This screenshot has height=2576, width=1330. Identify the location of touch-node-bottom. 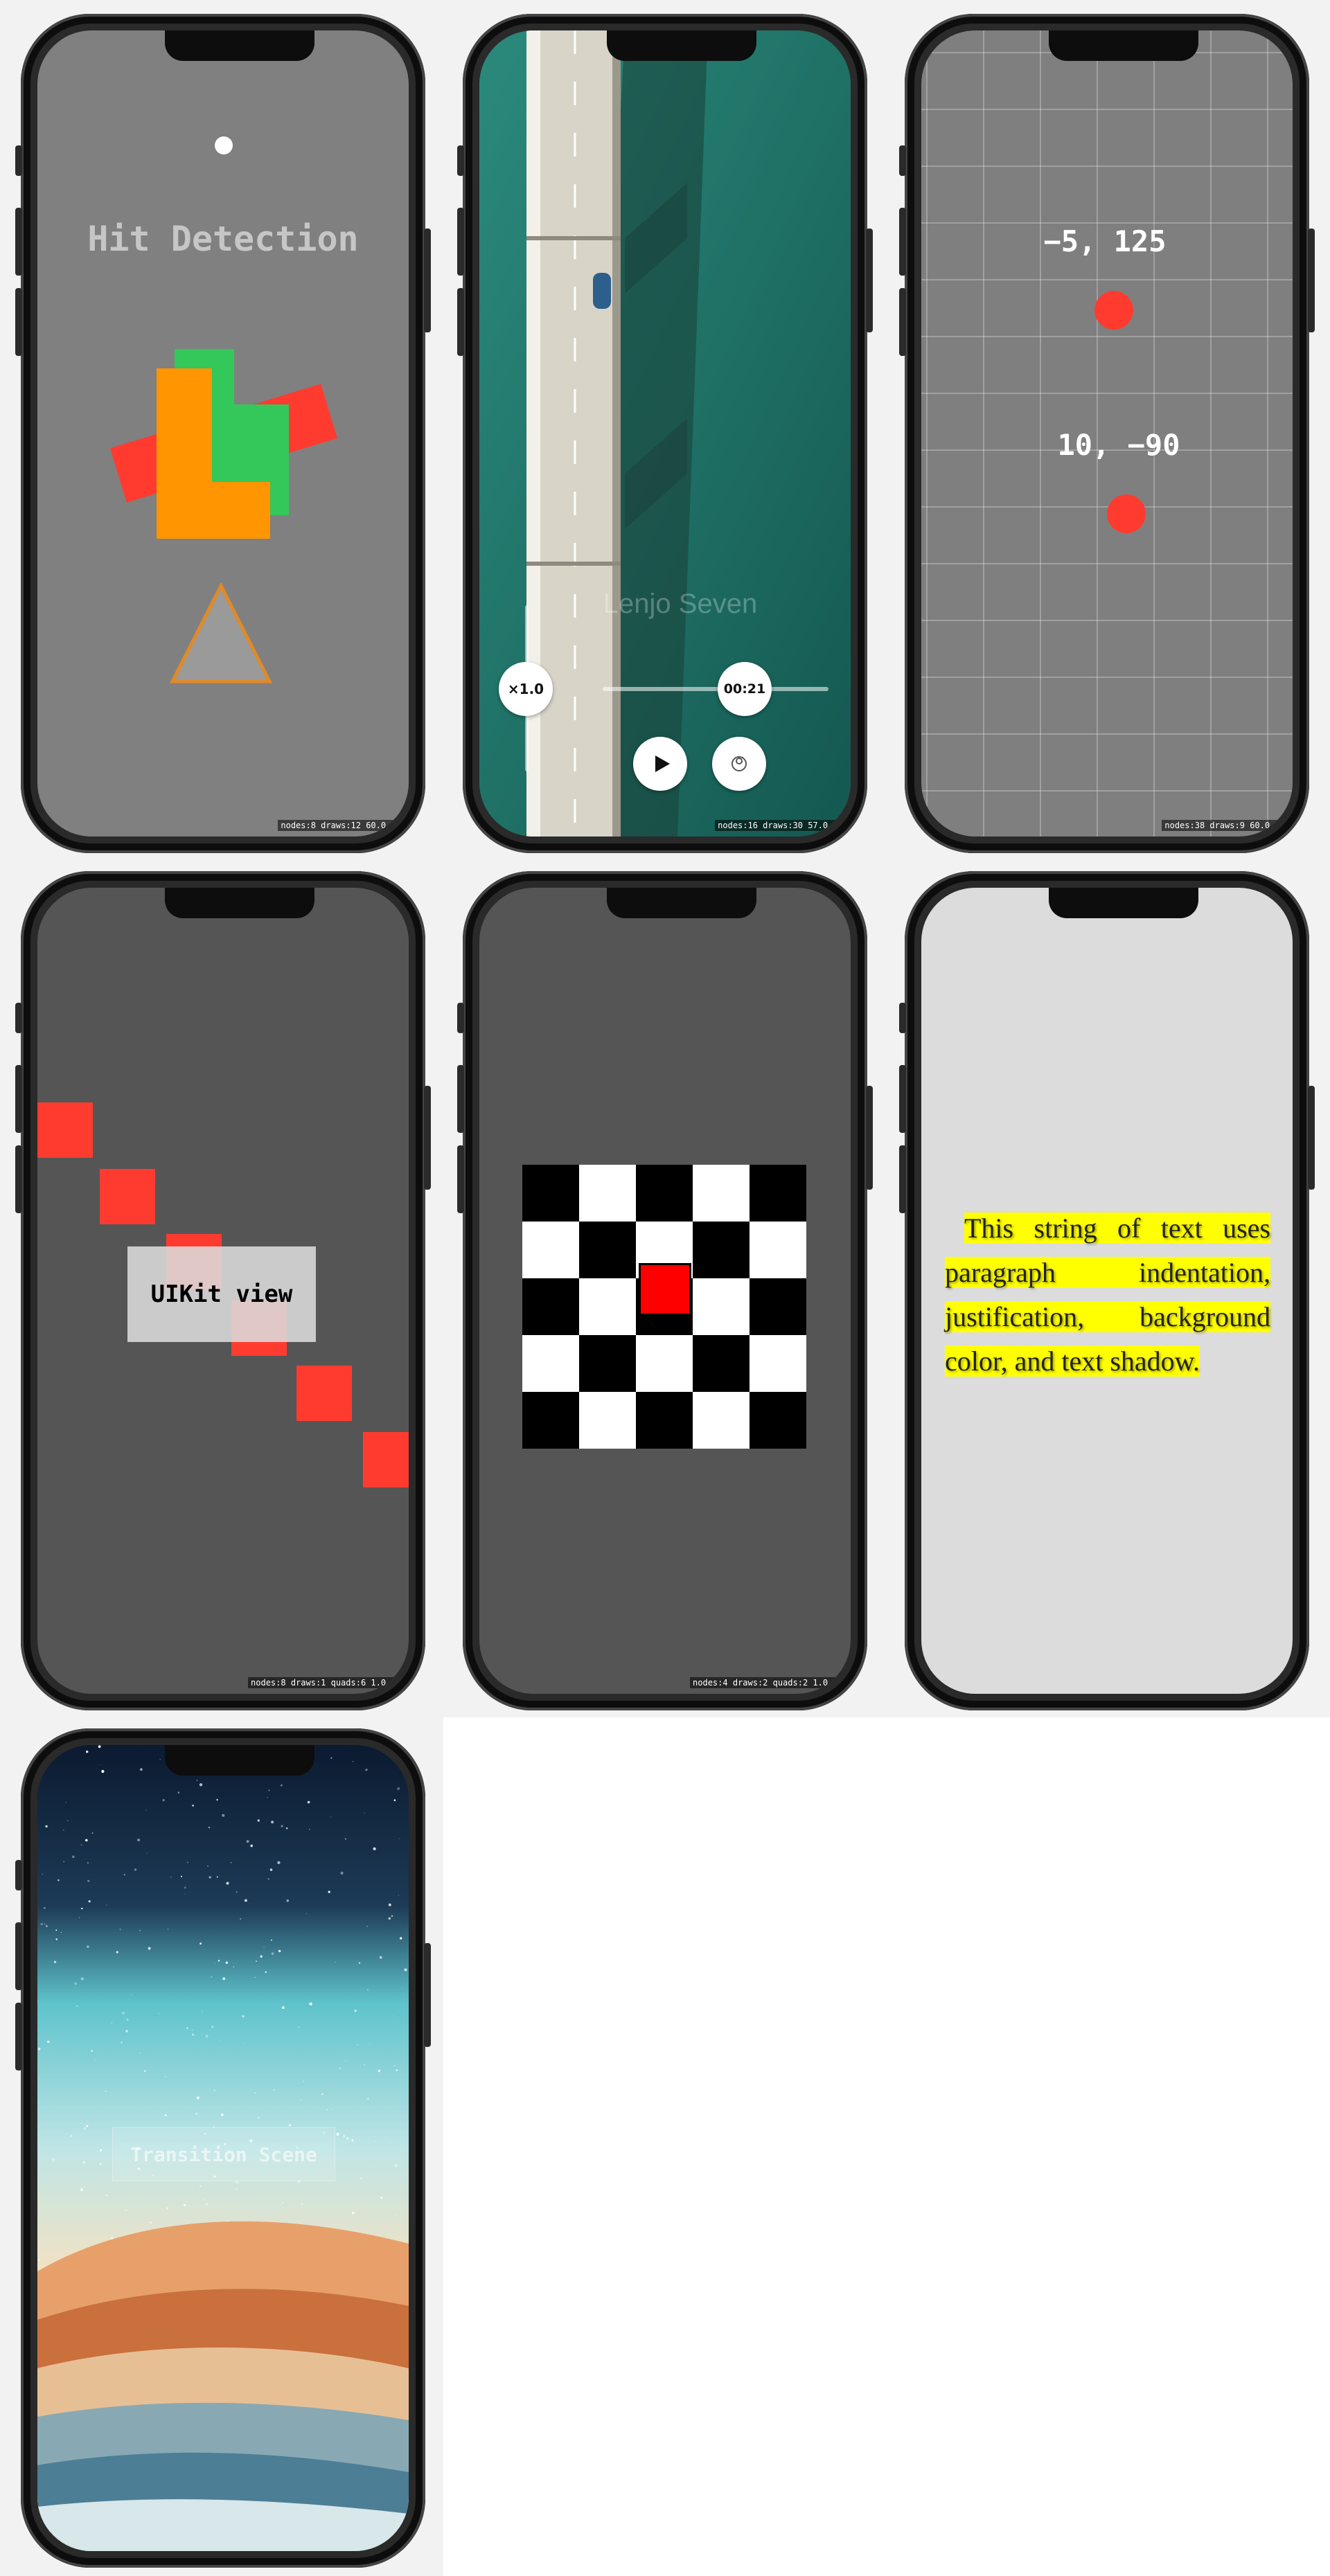
(1126, 513).